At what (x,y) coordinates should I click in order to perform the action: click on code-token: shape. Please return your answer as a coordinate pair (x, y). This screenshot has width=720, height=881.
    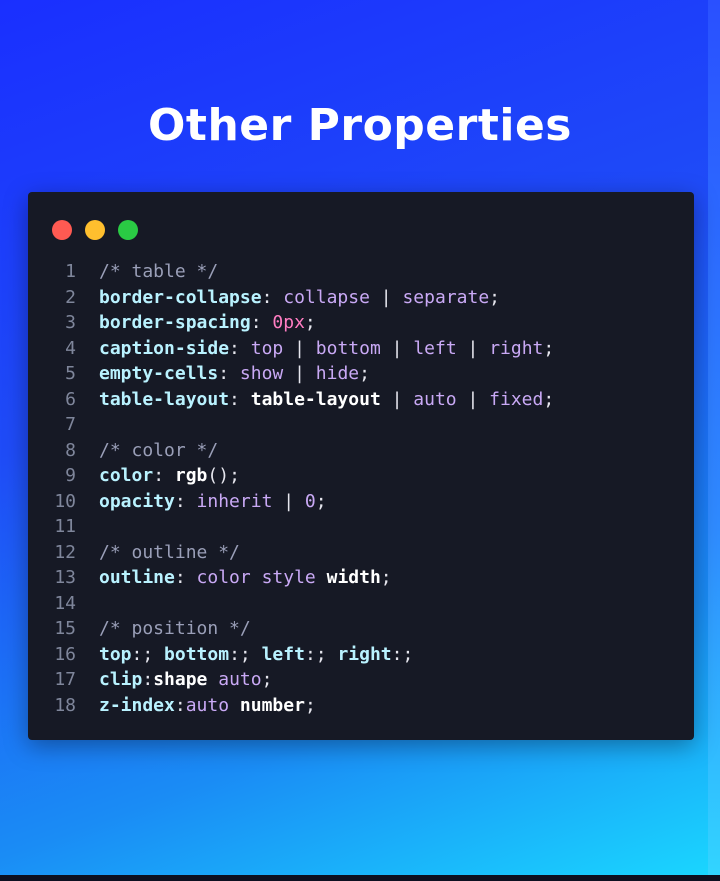
    Looking at the image, I should click on (180, 679).